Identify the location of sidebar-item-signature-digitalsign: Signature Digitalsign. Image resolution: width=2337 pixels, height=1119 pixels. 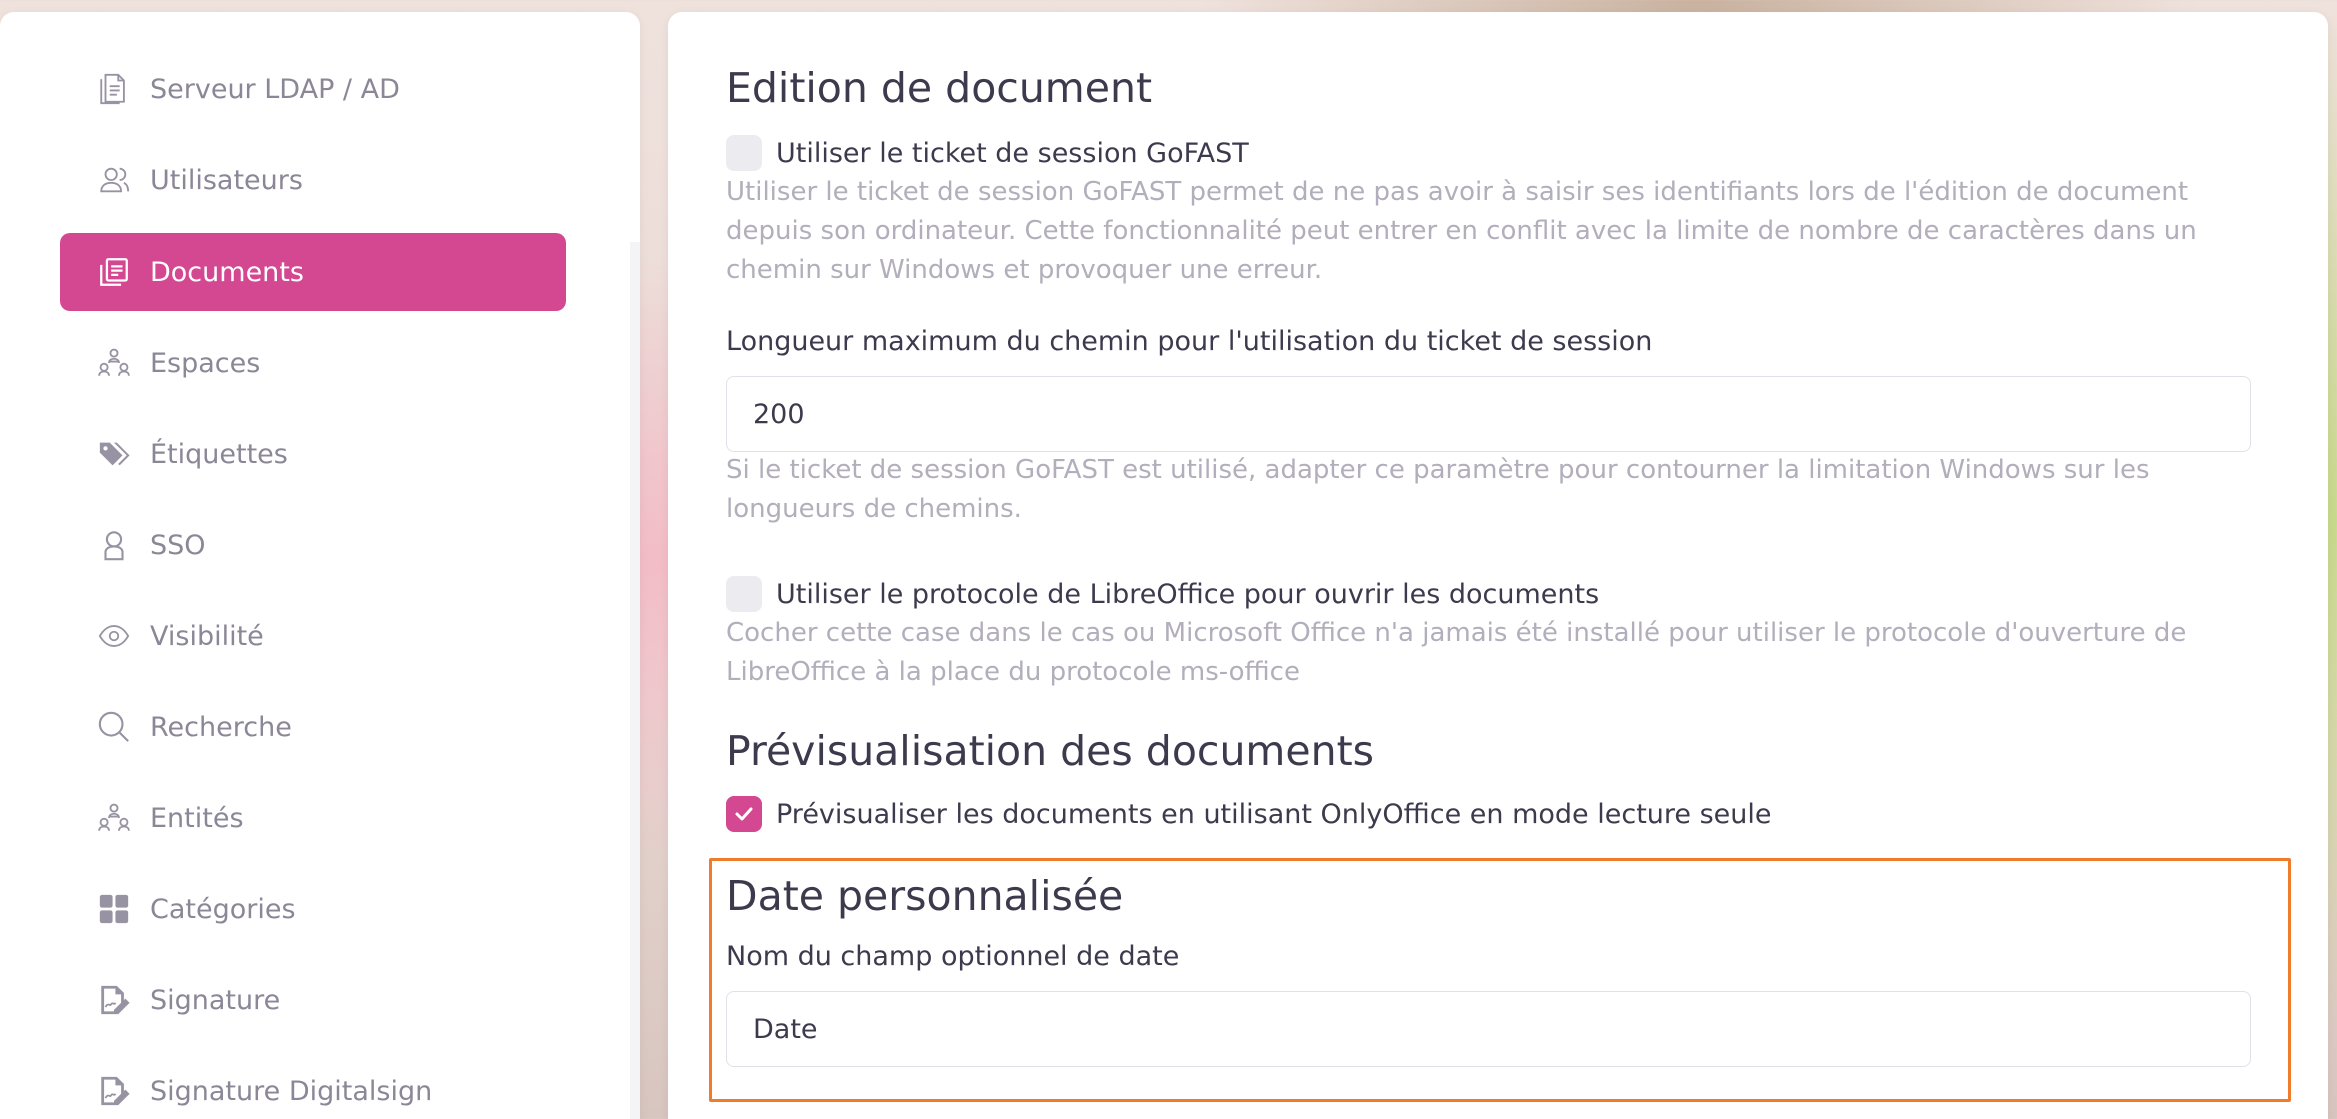
(313, 1085).